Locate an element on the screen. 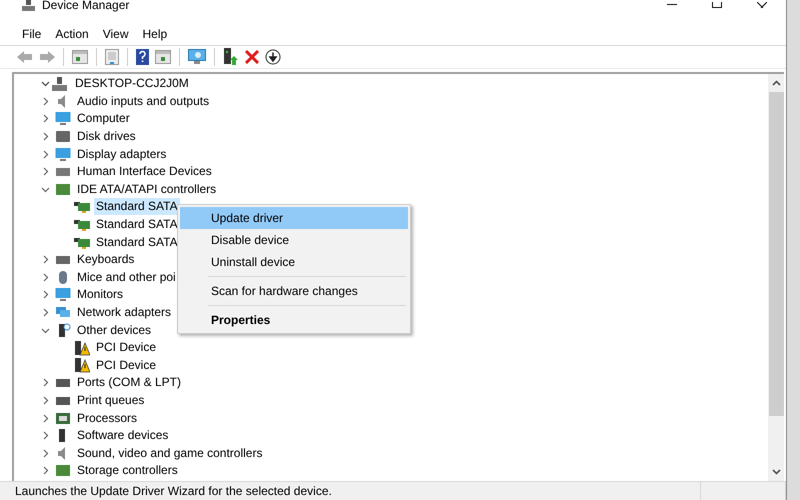  context-menu-item: Properties is located at coordinates (294, 320).